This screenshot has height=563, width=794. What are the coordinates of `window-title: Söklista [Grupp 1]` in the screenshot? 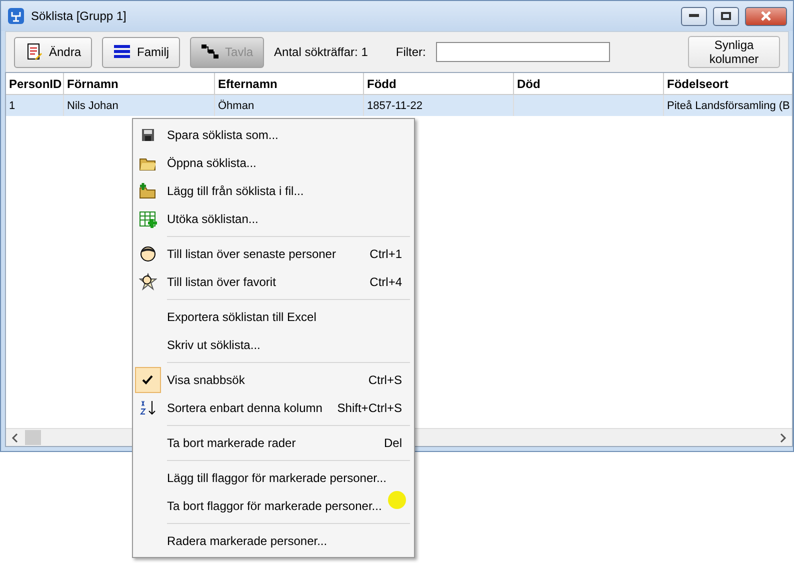 It's located at (79, 16).